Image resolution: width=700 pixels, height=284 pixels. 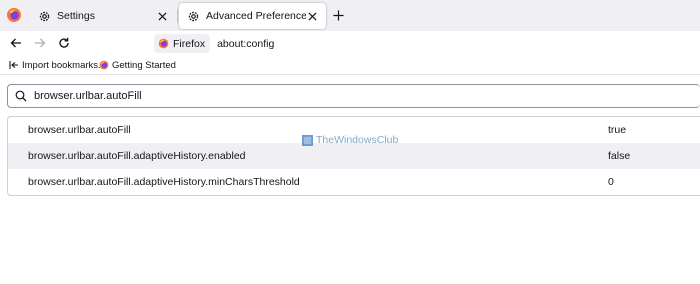 What do you see at coordinates (189, 43) in the screenshot?
I see `identity-label: Firefox` at bounding box center [189, 43].